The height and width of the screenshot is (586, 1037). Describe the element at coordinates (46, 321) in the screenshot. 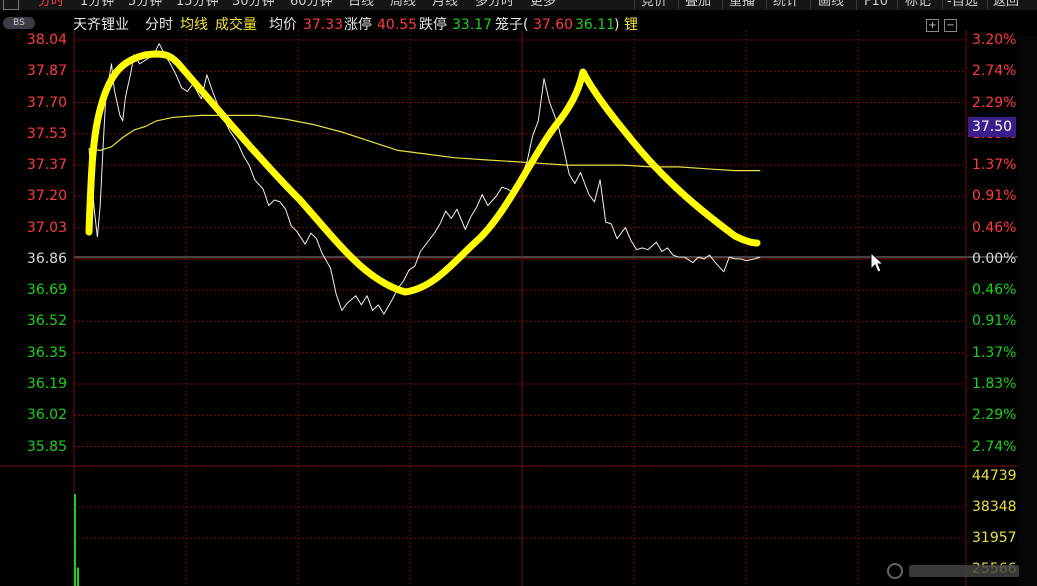

I see `price-axis-label: 36.52` at that location.